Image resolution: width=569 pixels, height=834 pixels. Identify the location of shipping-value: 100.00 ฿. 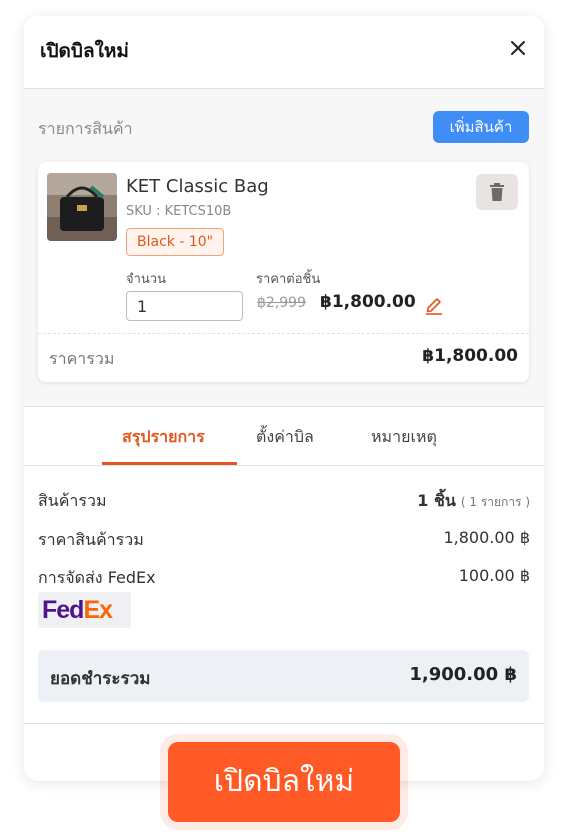
(494, 575).